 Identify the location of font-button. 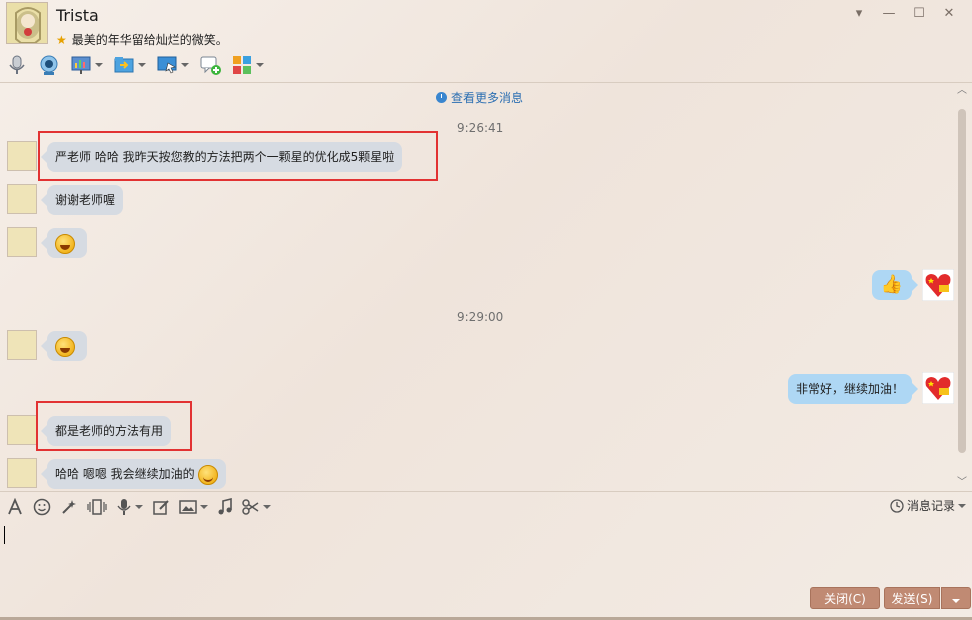
(15, 507).